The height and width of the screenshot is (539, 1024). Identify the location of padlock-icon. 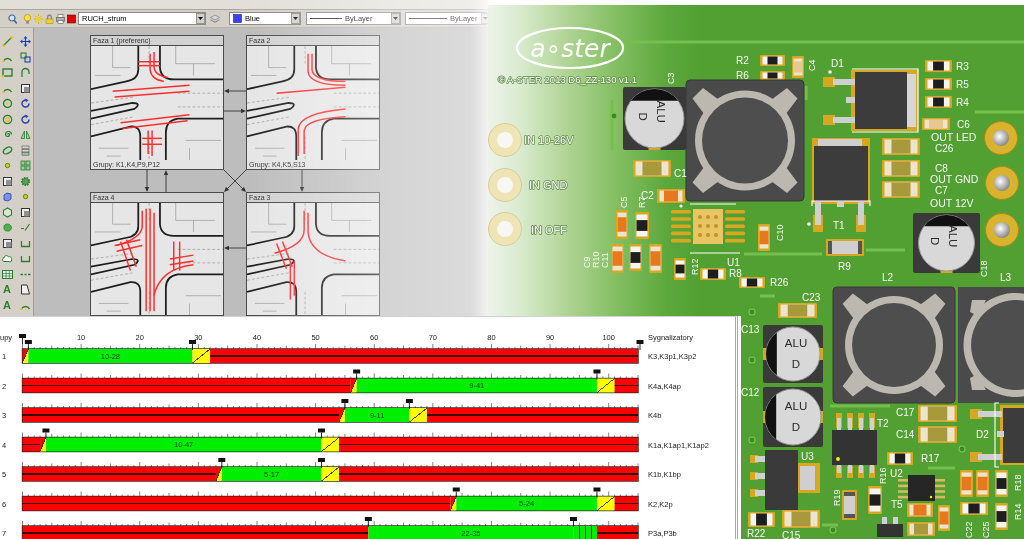
(49, 18).